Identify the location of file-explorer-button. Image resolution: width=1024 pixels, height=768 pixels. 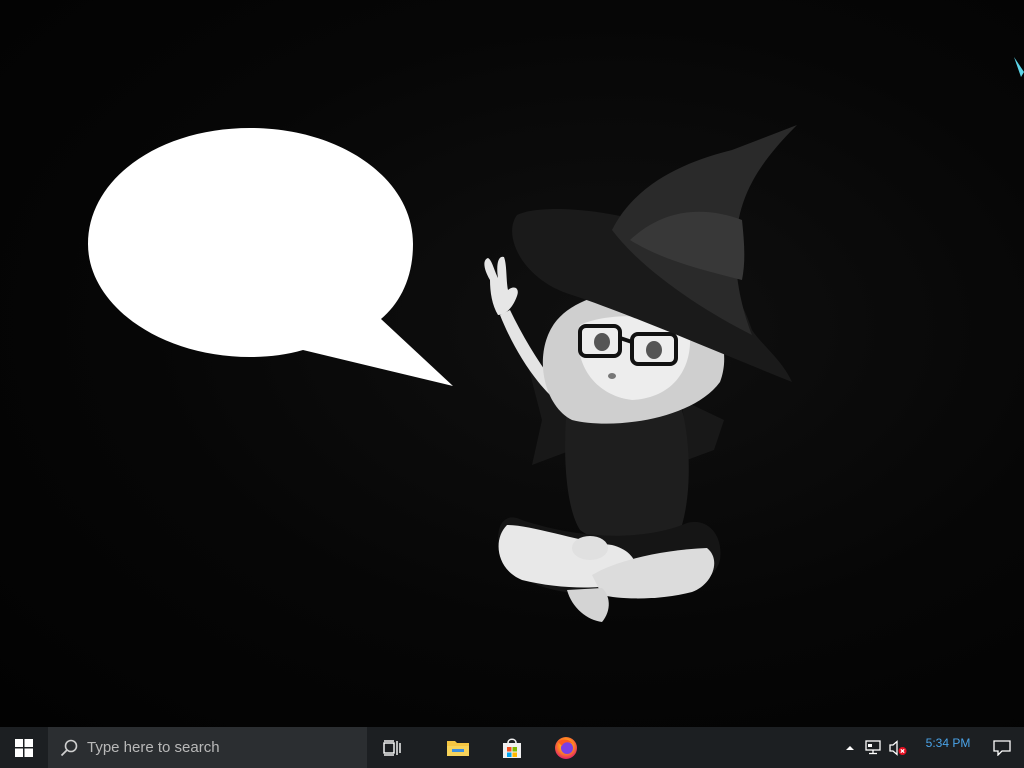
(458, 747).